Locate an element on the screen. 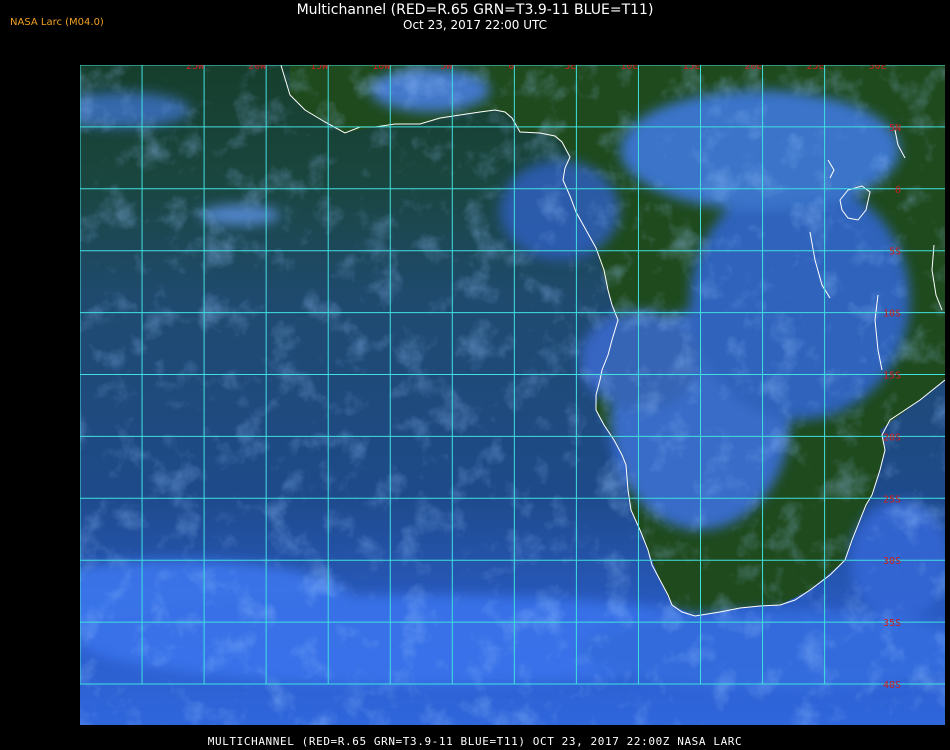 The image size is (950, 750). latitude-label: 5N is located at coordinates (895, 128).